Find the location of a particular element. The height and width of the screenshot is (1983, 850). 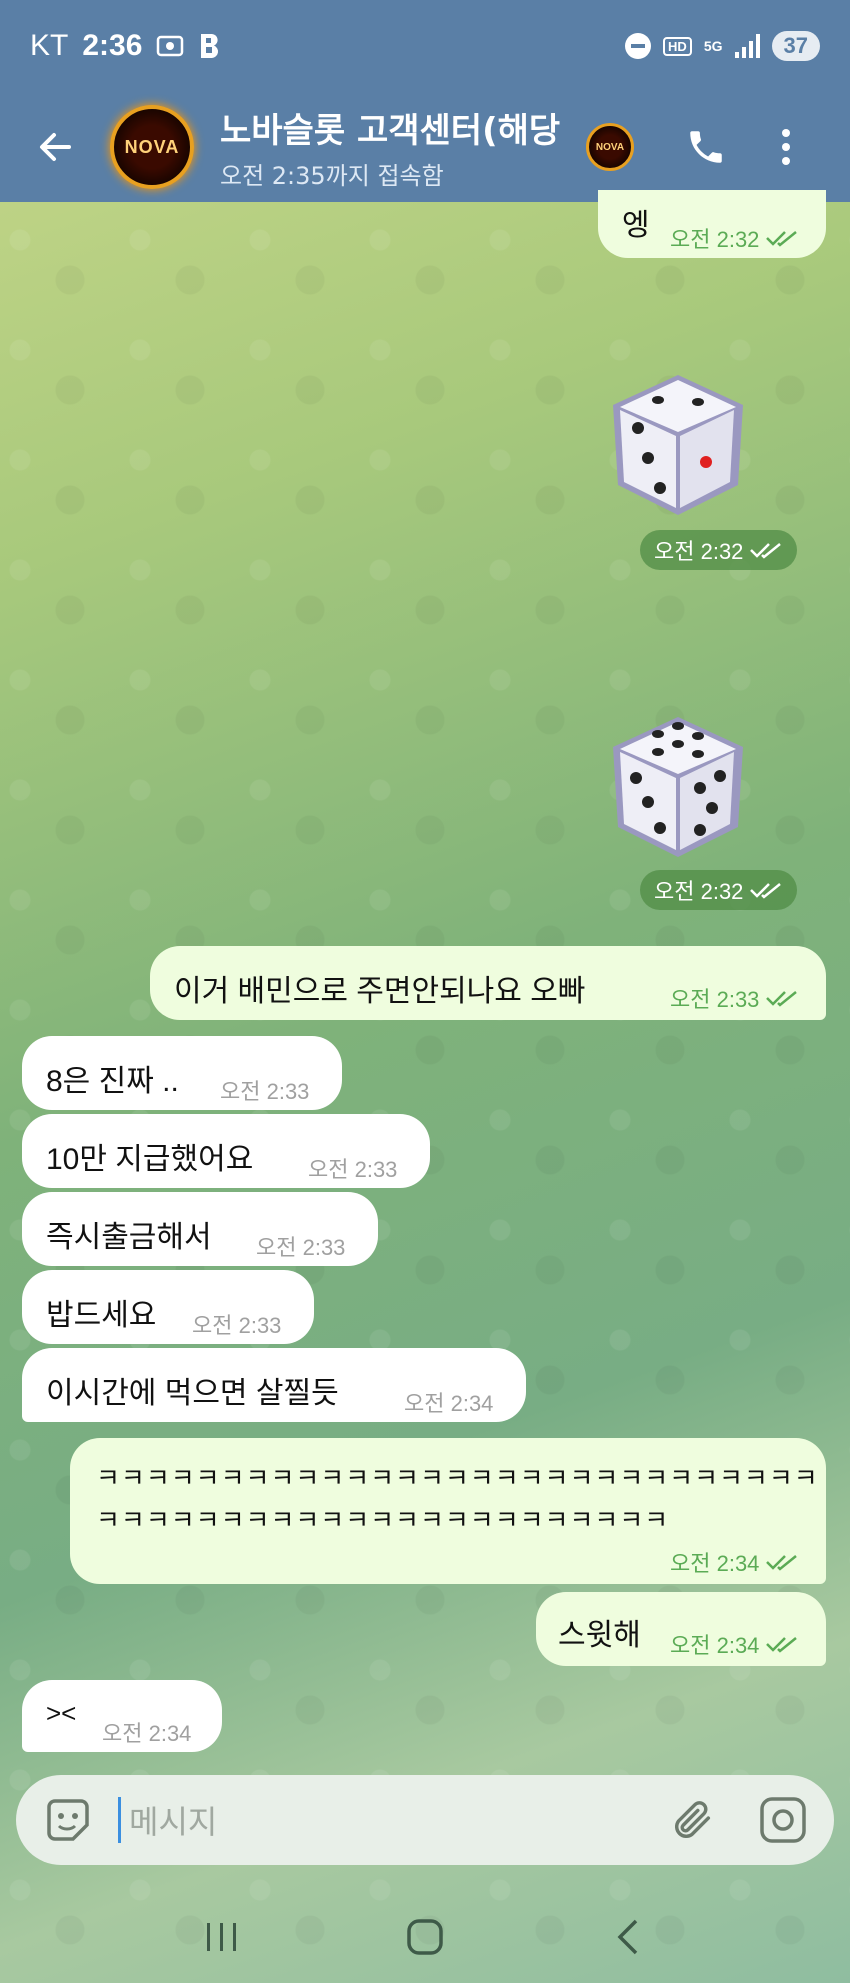

recents-button is located at coordinates (222, 1937).